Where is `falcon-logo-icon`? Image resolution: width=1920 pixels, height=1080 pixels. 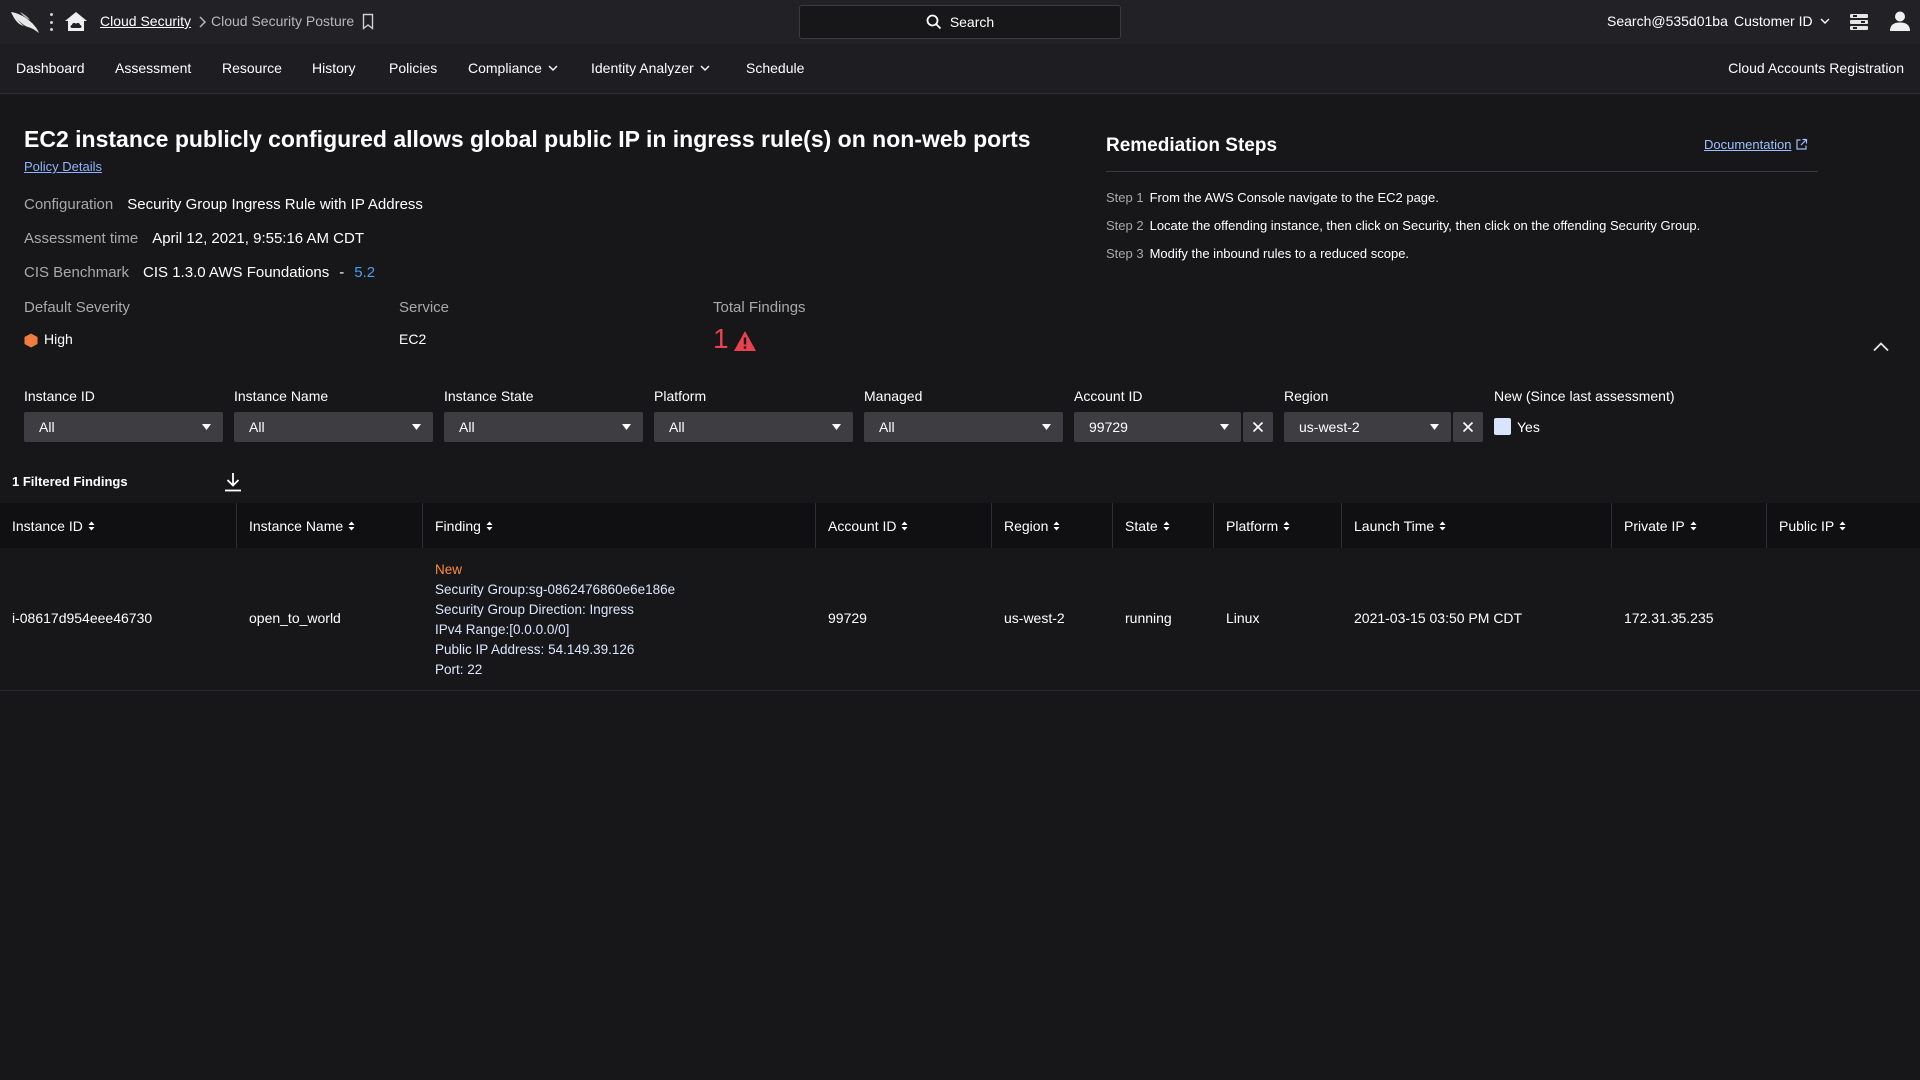 falcon-logo-icon is located at coordinates (25, 22).